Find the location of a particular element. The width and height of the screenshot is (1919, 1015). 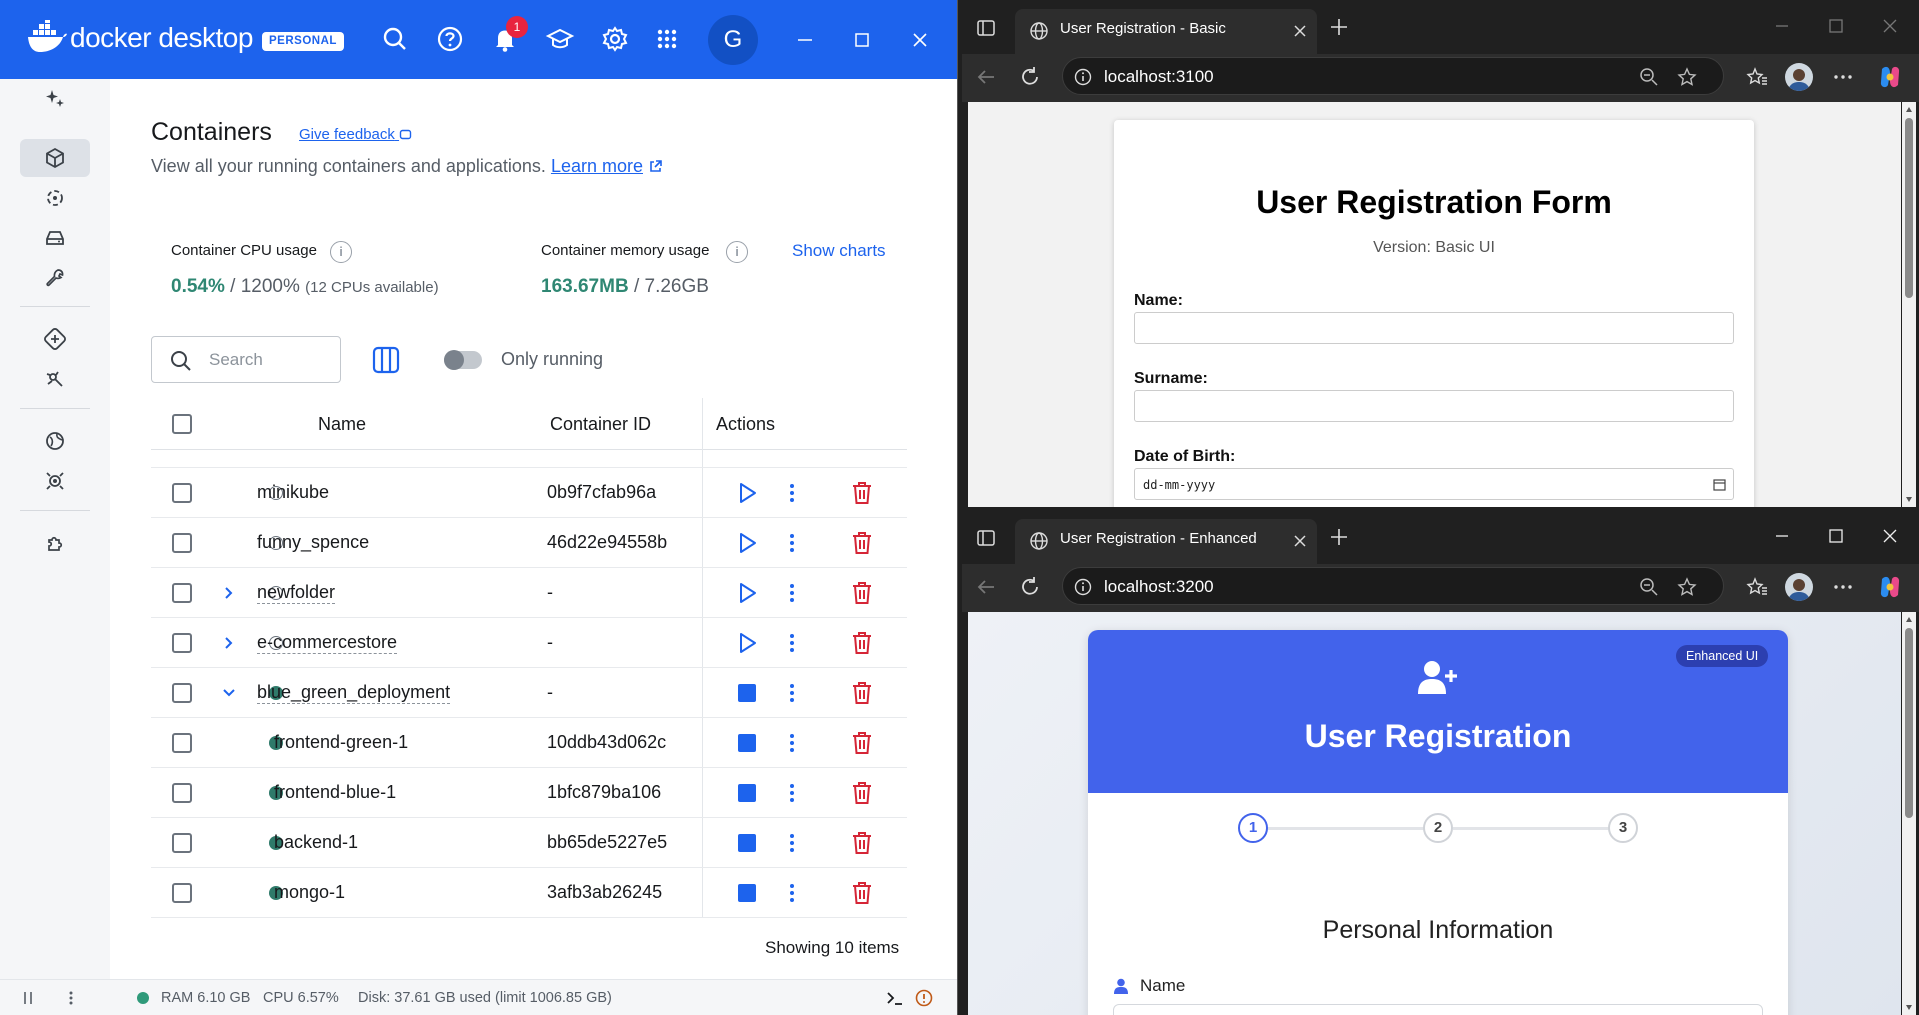

search-icon is located at coordinates (395, 39).